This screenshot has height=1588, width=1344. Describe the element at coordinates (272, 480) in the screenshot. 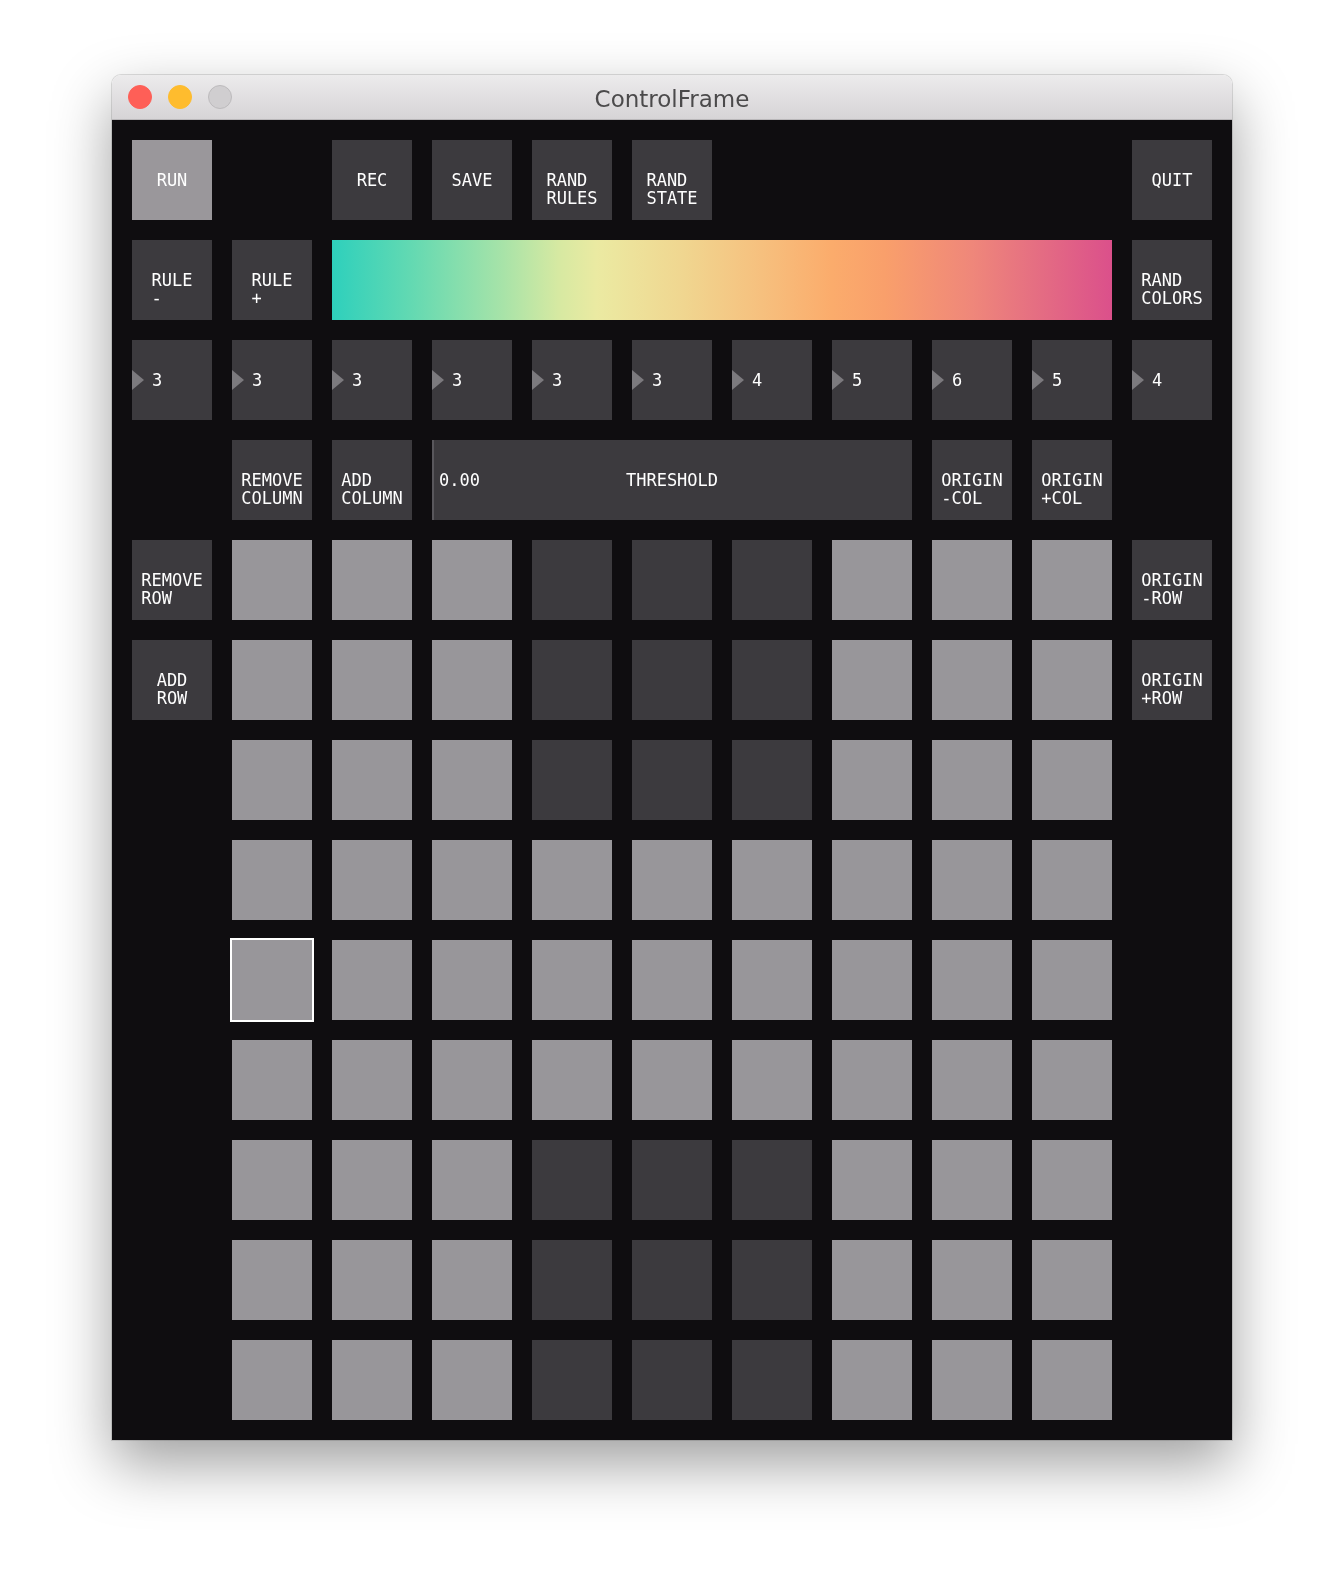

I see `column-button: REMOVE COLUMN` at that location.